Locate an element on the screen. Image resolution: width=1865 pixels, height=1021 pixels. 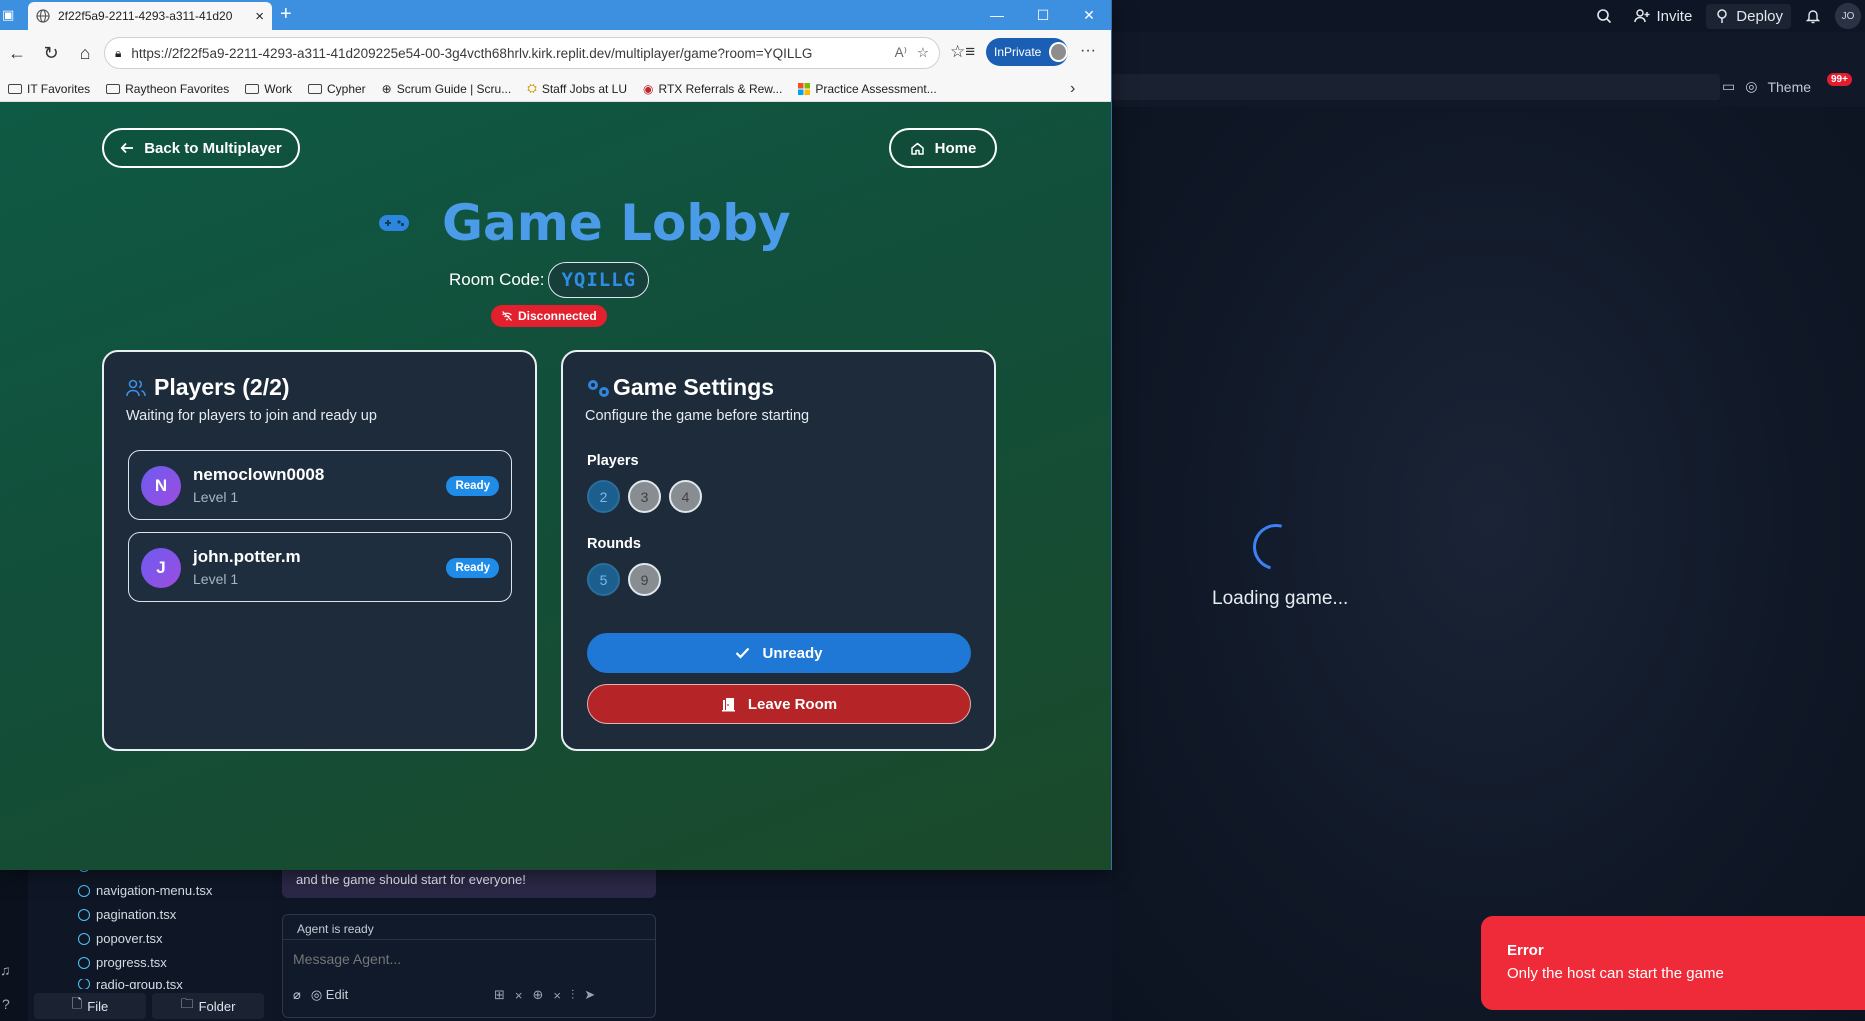
file-item: progress.tsx is located at coordinates (122, 962).